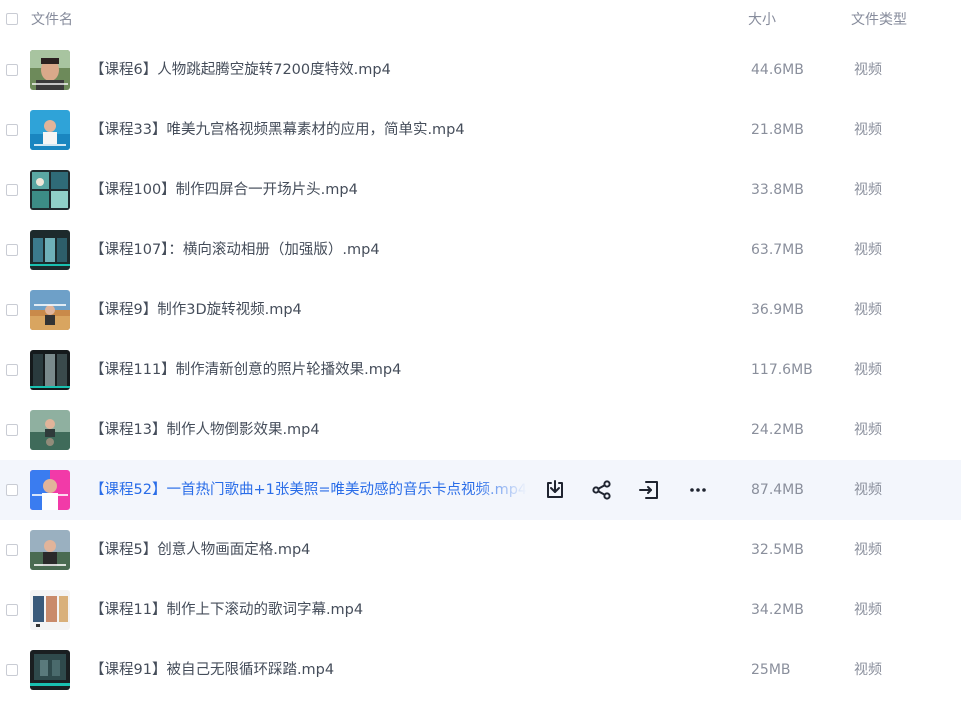 This screenshot has width=961, height=707. I want to click on file-name: 【课程11】制作上下滚动的歌词字幕.mp4, so click(226, 610).